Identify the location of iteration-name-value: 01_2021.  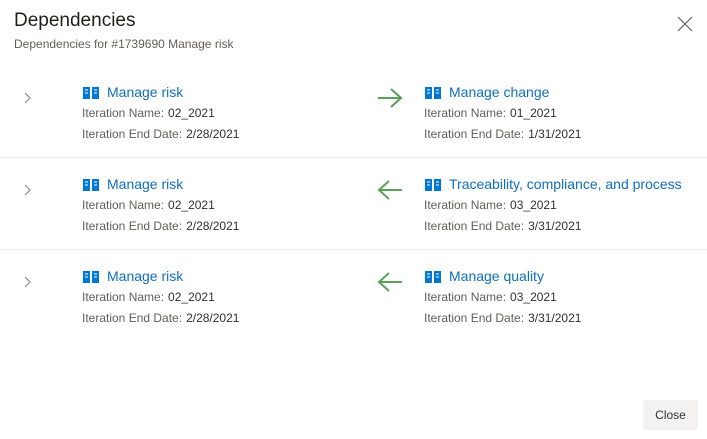
(533, 113).